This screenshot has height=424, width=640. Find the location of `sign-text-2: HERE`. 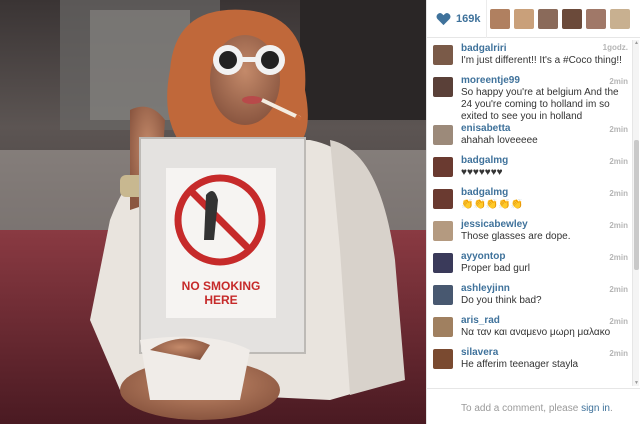

sign-text-2: HERE is located at coordinates (220, 300).